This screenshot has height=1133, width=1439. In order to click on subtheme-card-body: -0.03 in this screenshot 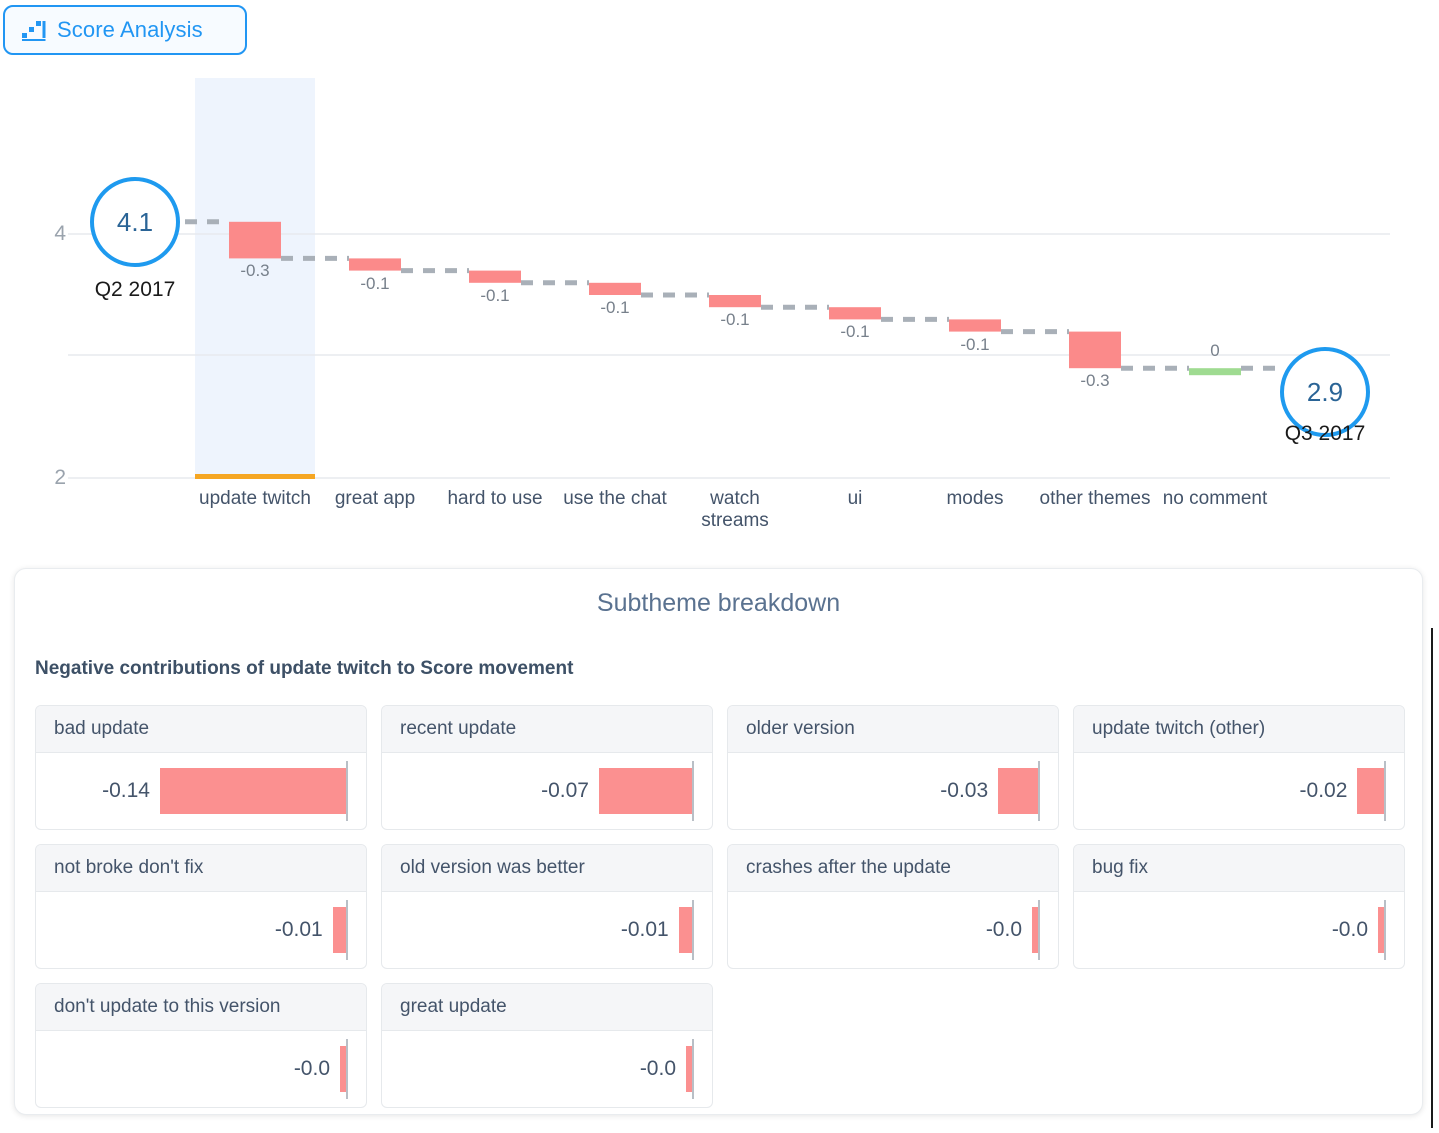, I will do `click(893, 791)`.